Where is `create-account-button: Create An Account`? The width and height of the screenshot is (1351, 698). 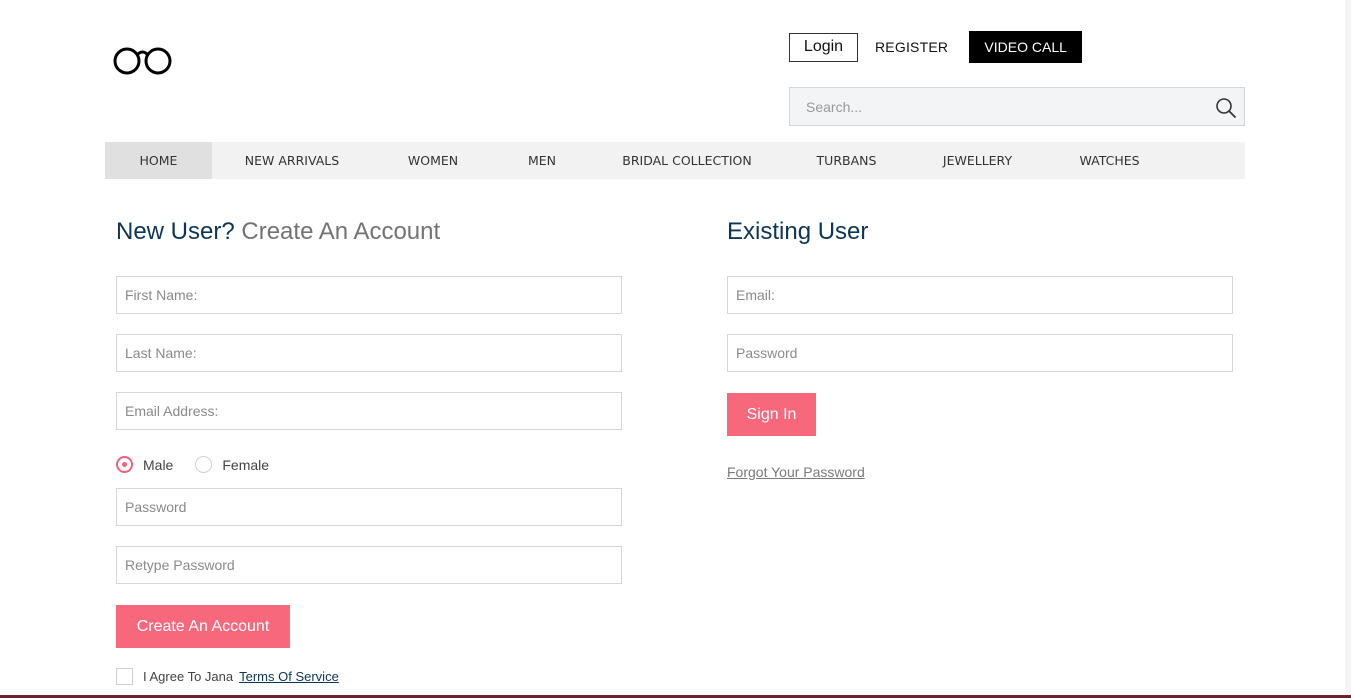 create-account-button: Create An Account is located at coordinates (203, 626).